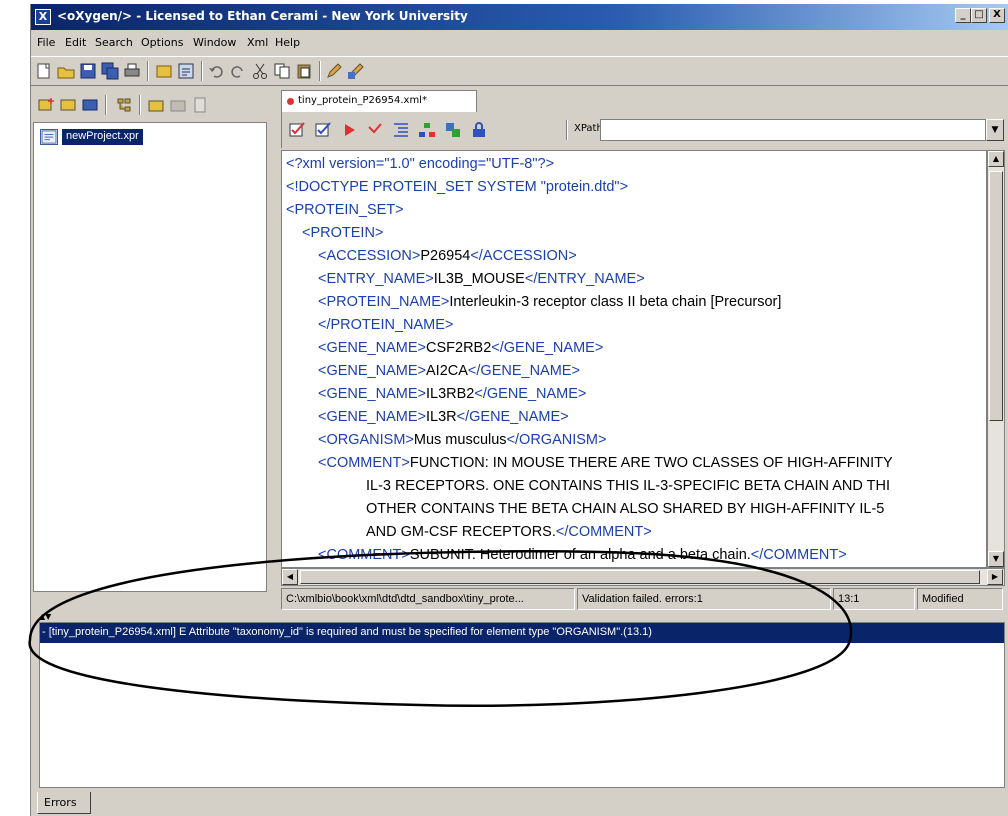  I want to click on code-line: <ENTRY_NAME>IL3B_MOUSE</ENTRY_NAME>, so click(481, 279).